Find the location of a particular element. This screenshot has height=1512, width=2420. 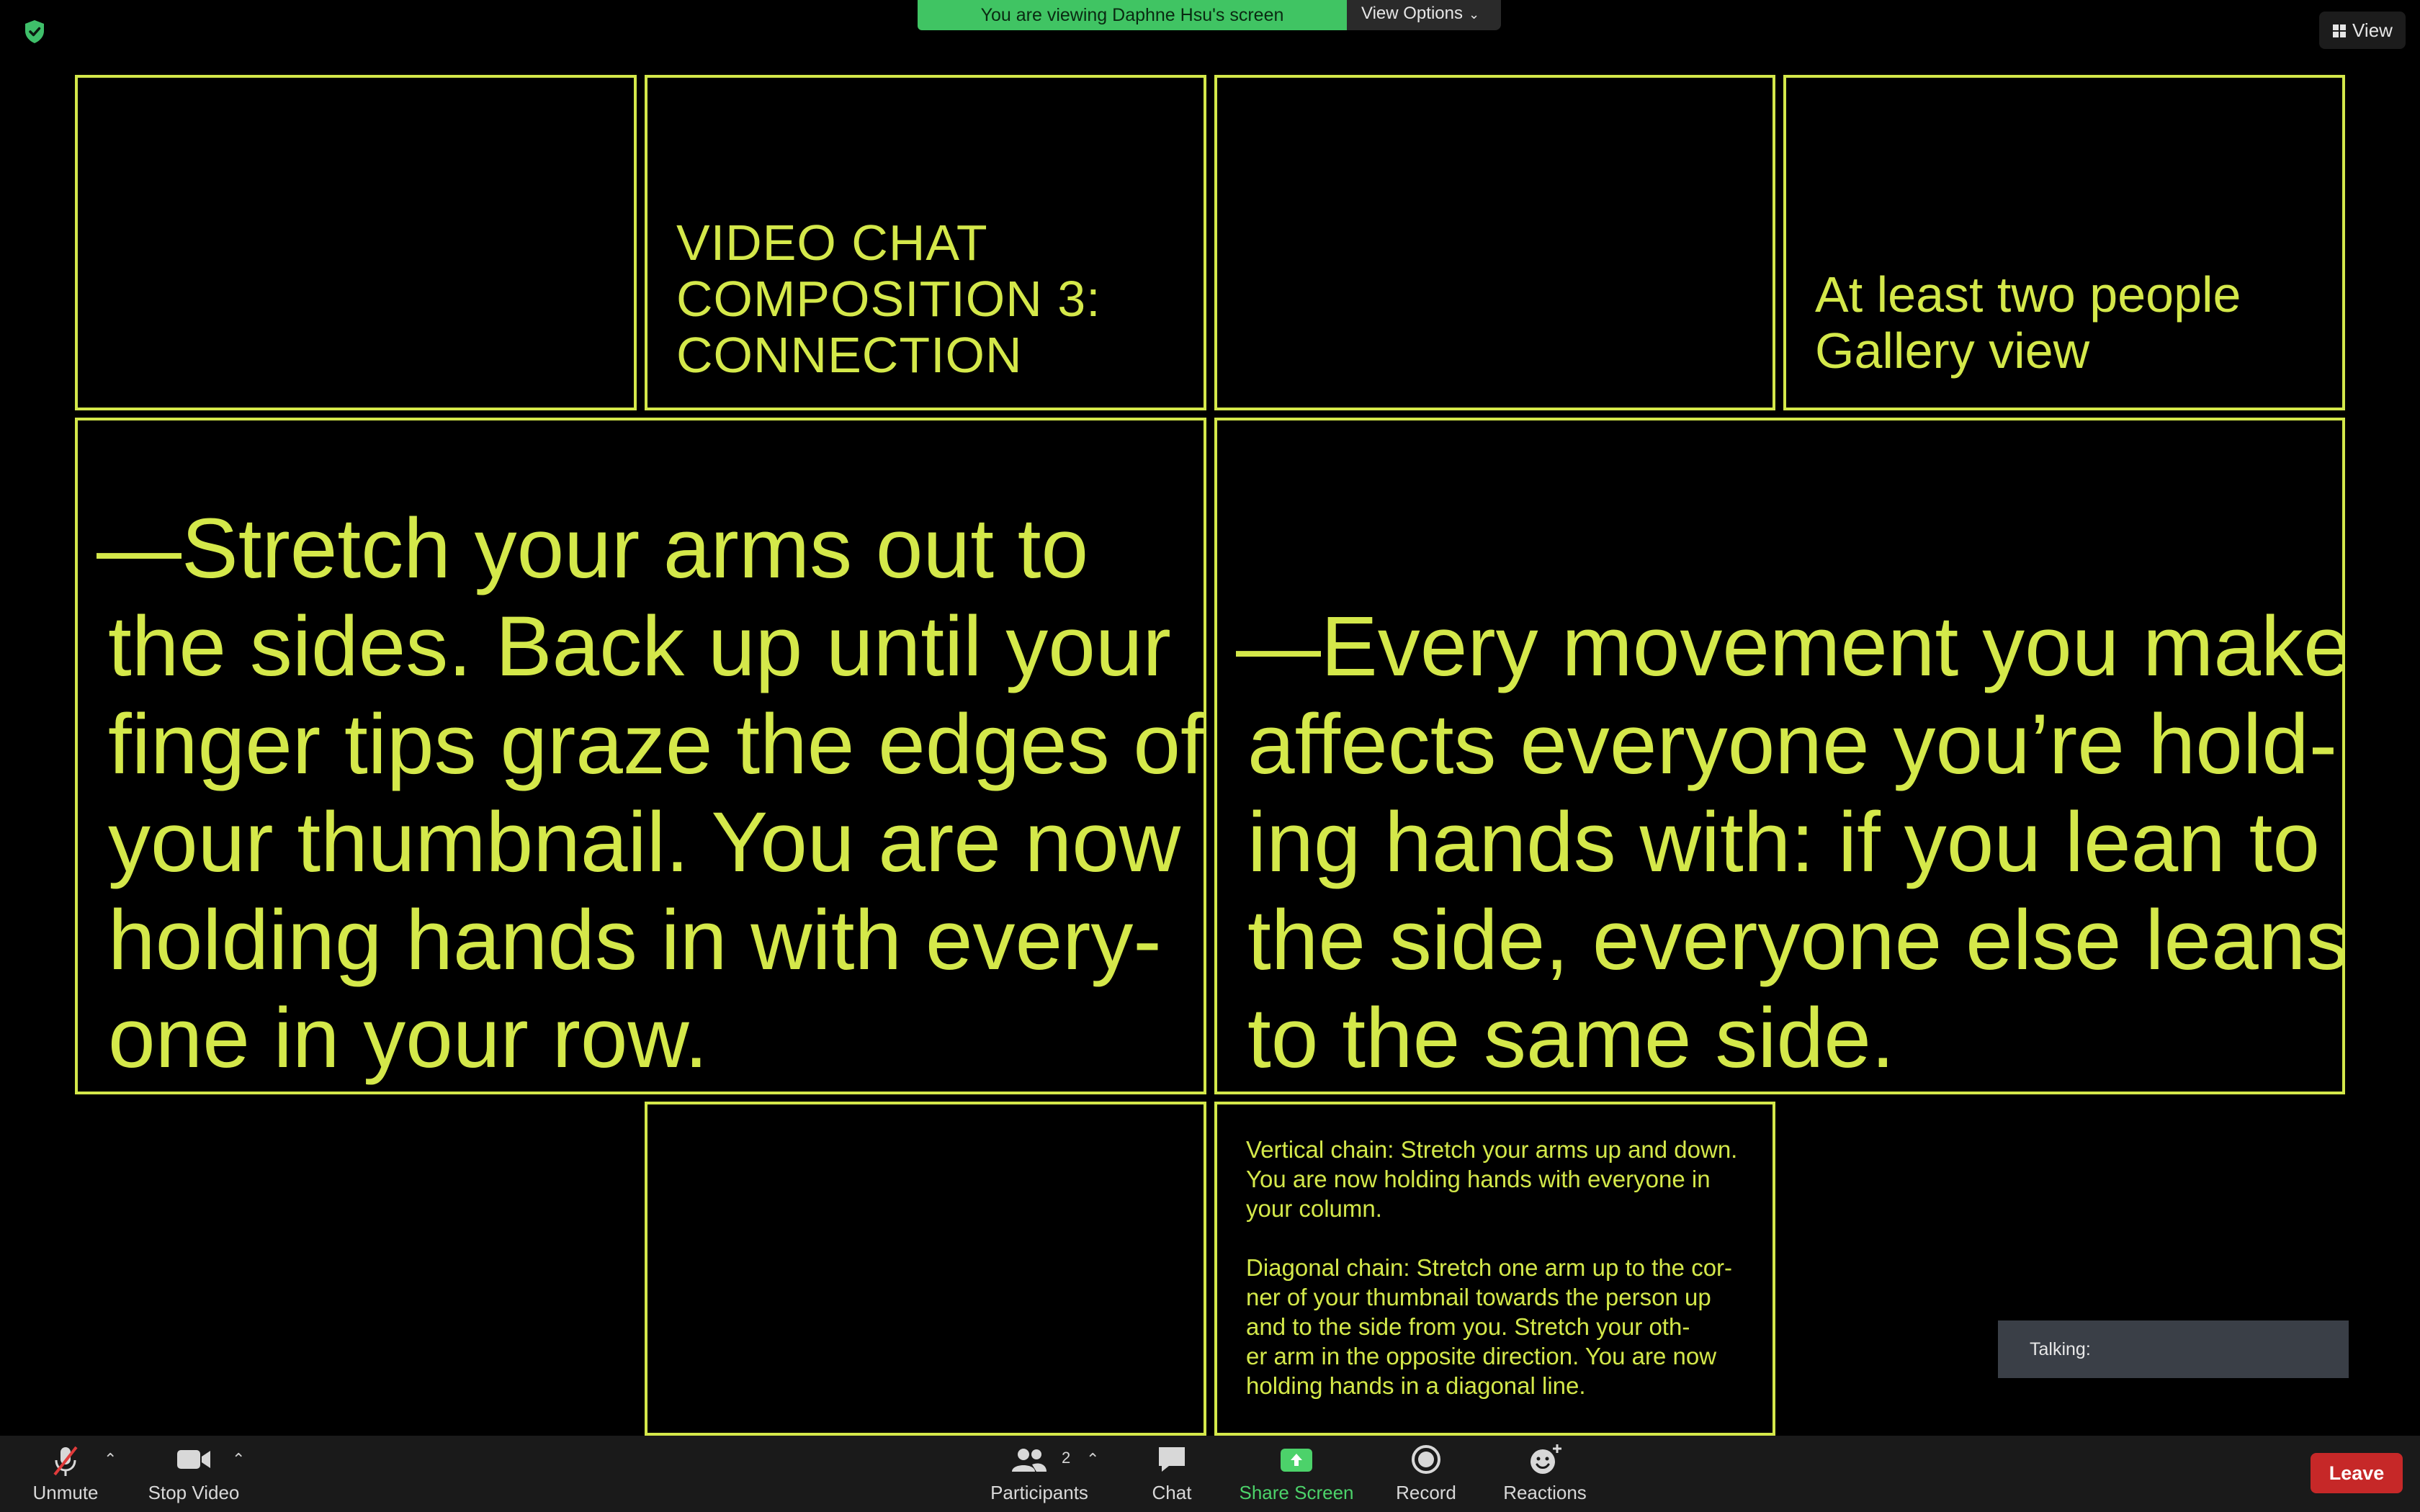

title-line: COMPOSITION 3: is located at coordinates (888, 299).